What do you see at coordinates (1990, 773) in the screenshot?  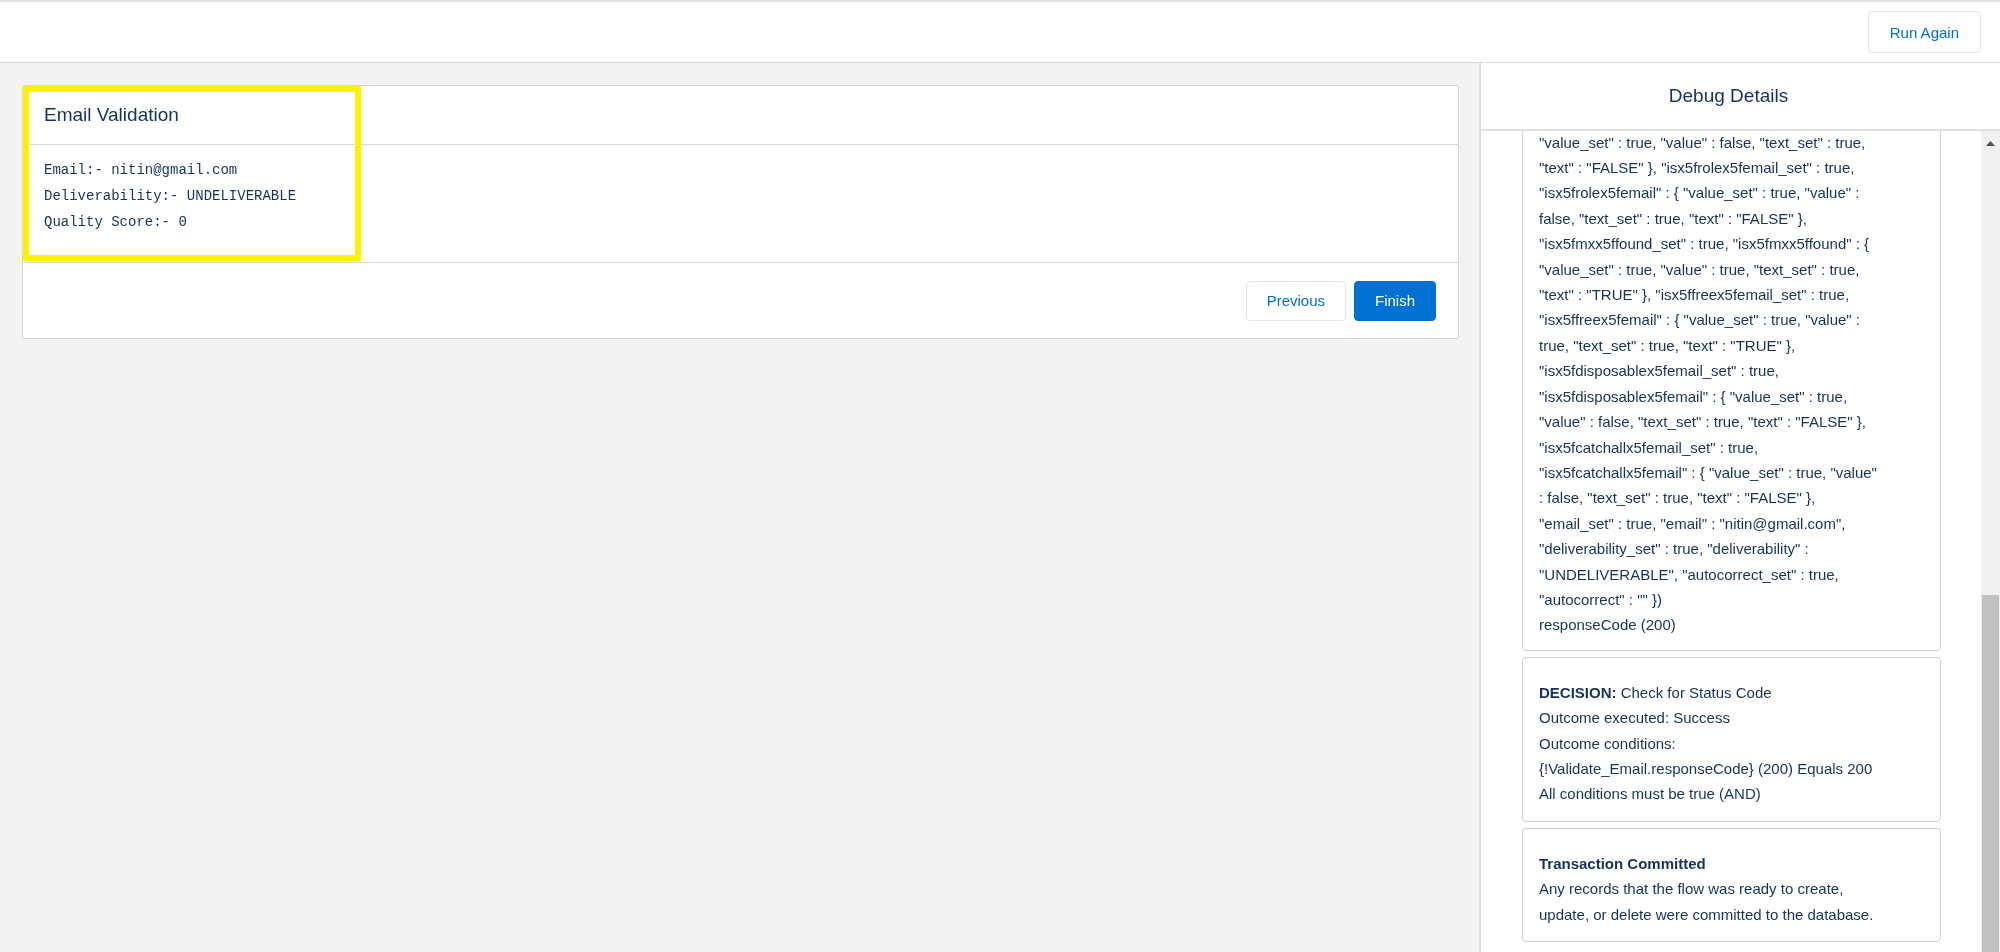 I see `scrollbar-thumb` at bounding box center [1990, 773].